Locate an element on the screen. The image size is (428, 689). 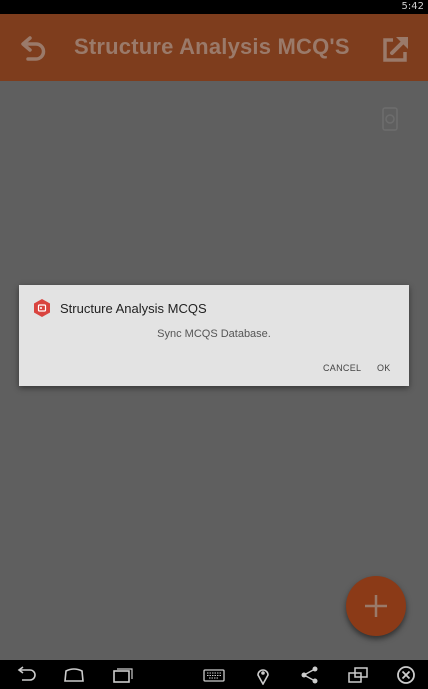
open-external-icon is located at coordinates (396, 49).